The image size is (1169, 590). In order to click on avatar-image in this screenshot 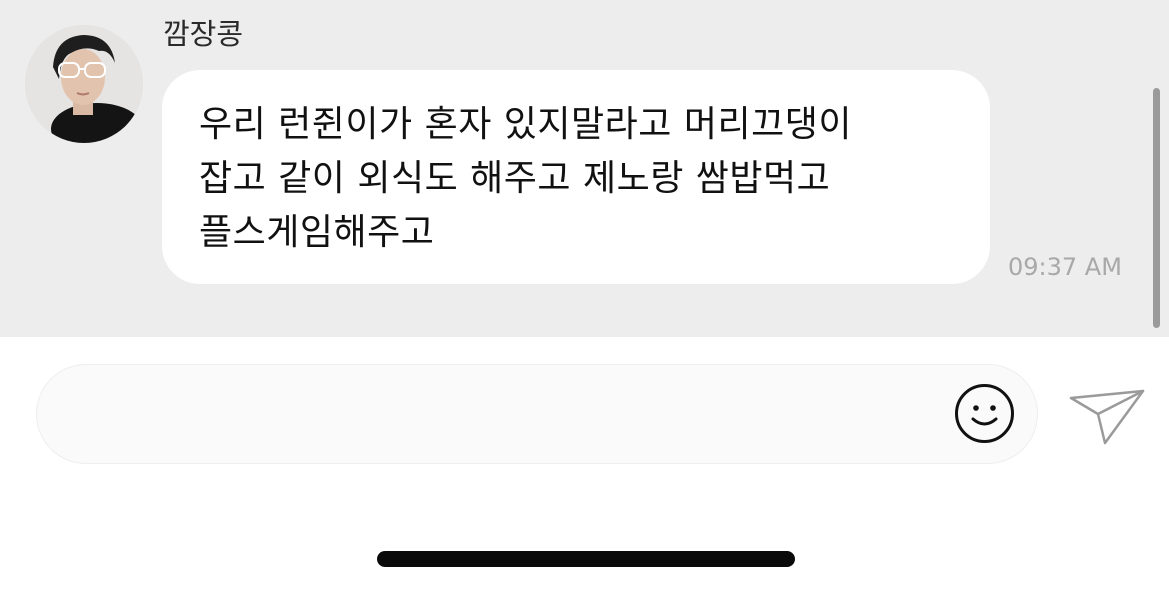, I will do `click(84, 84)`.